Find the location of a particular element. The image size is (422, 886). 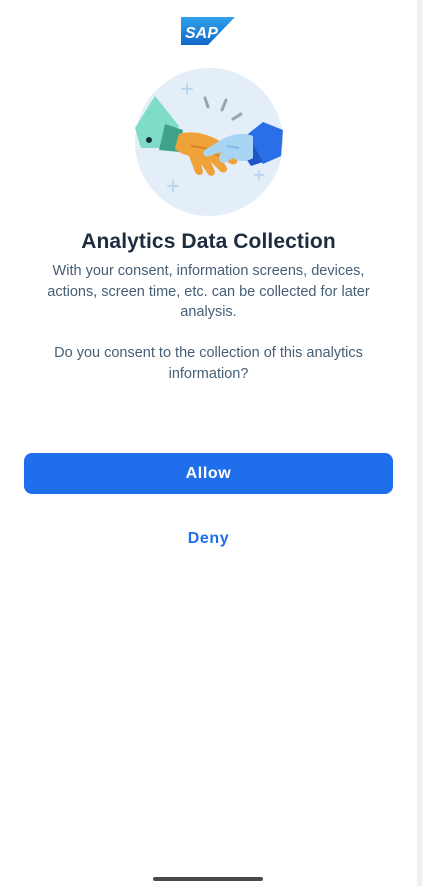

handshake-icon is located at coordinates (209, 142).